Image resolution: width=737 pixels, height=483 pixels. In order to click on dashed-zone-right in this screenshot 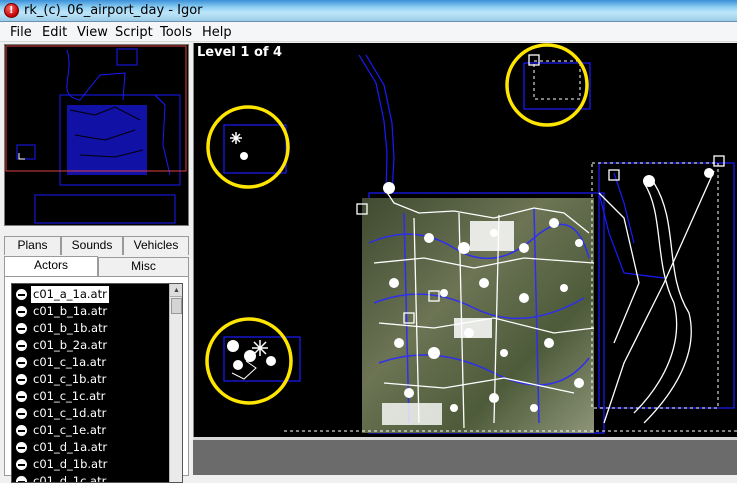, I will do `click(655, 285)`.